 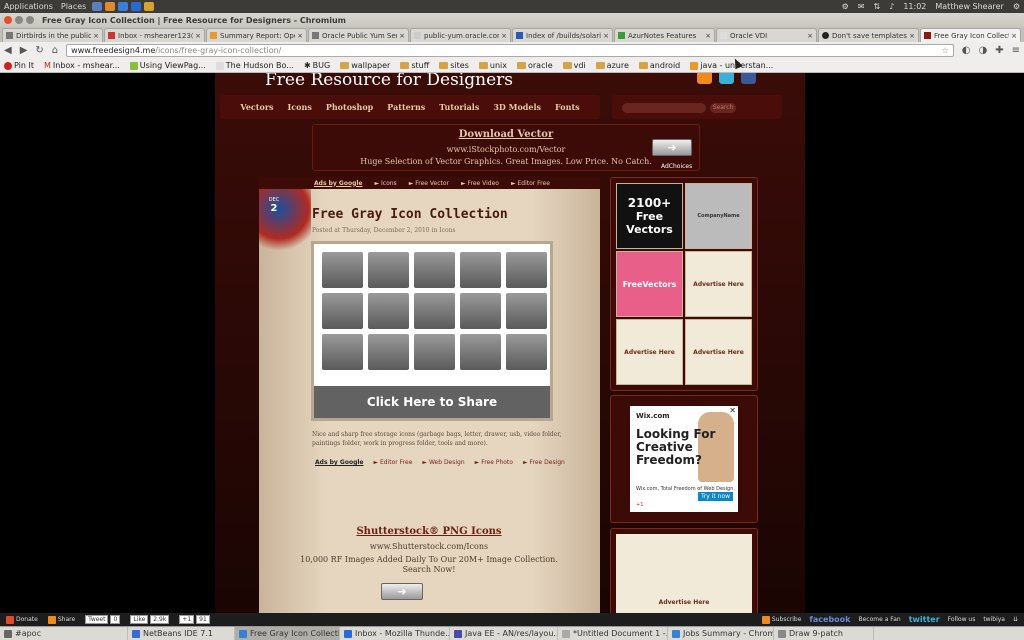 What do you see at coordinates (256, 107) in the screenshot?
I see `nav-vectors: Vectors` at bounding box center [256, 107].